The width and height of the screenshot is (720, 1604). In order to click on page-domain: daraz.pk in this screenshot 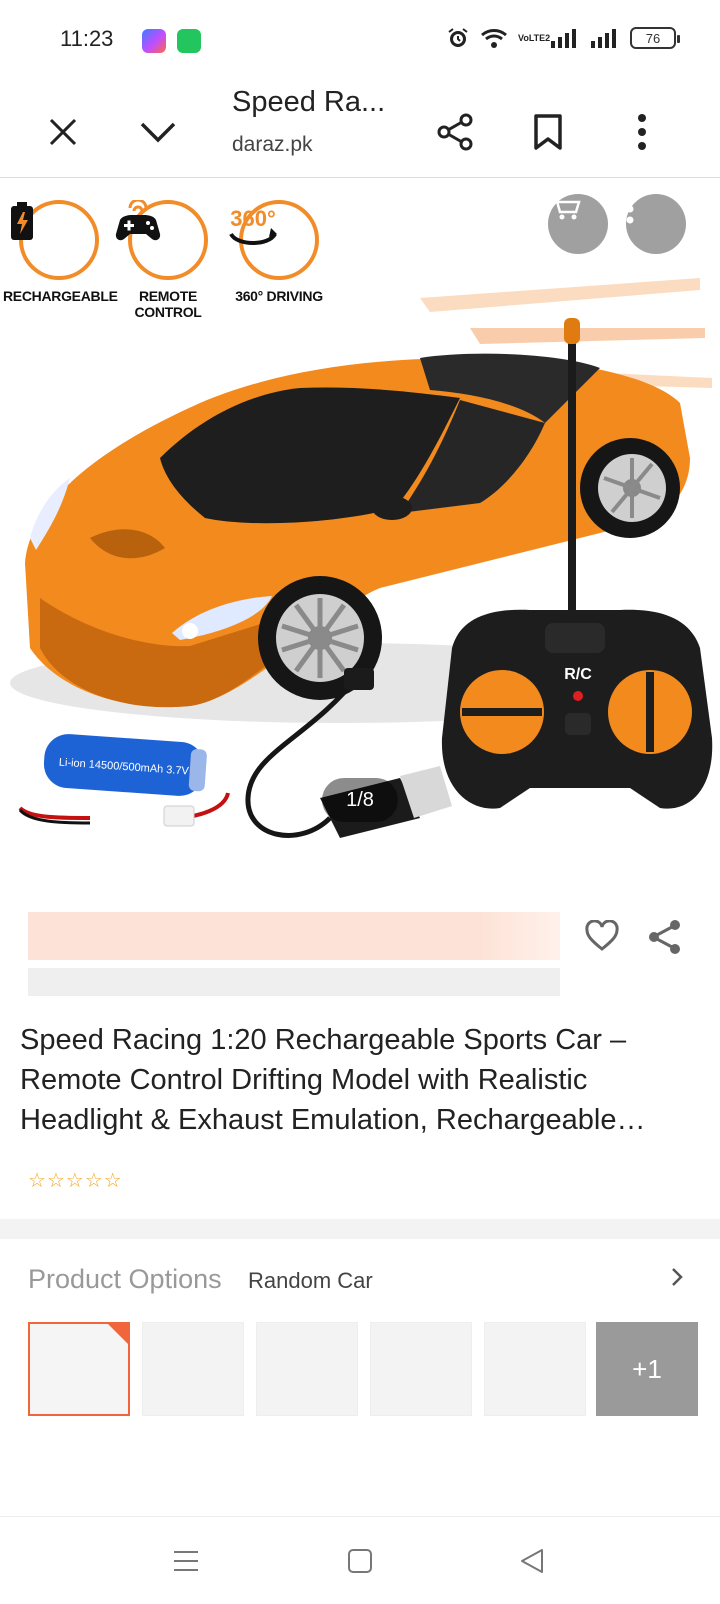, I will do `click(272, 144)`.